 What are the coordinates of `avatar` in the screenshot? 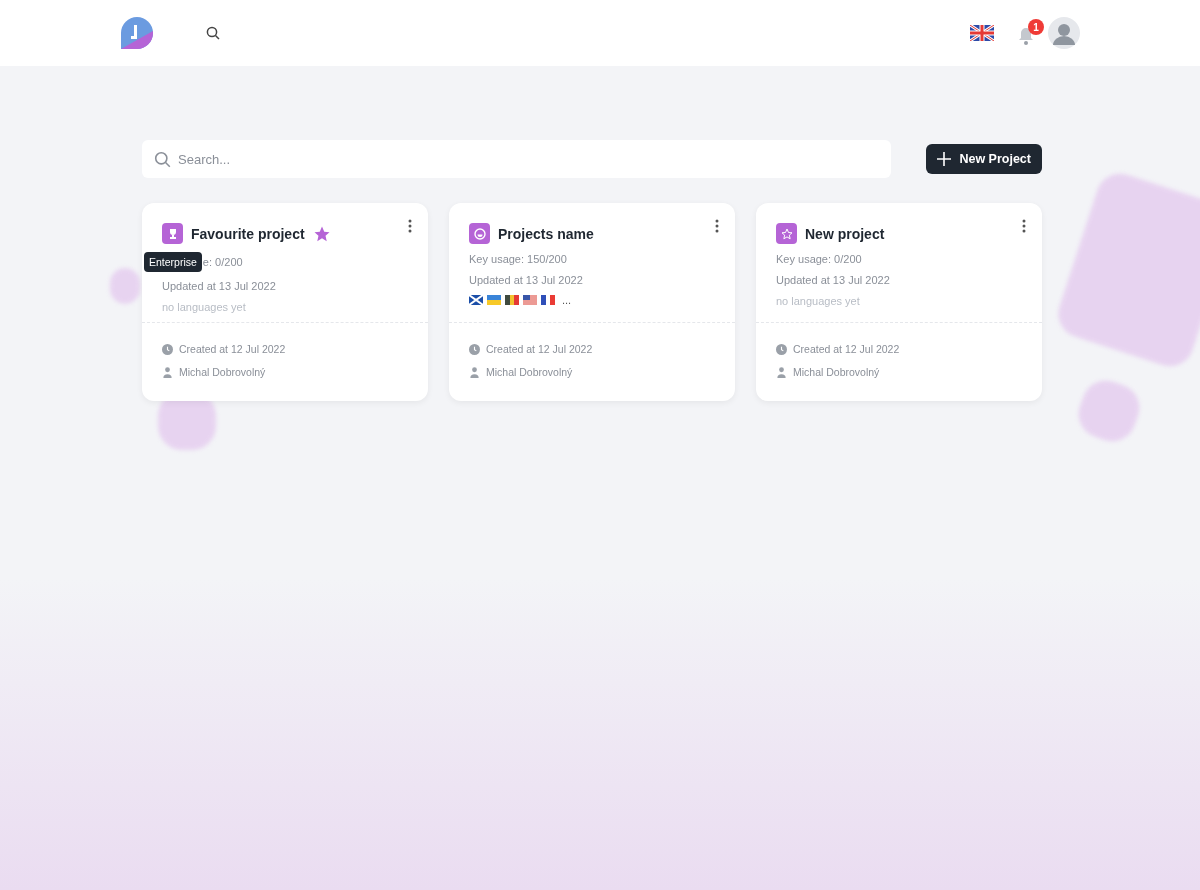 It's located at (1064, 33).